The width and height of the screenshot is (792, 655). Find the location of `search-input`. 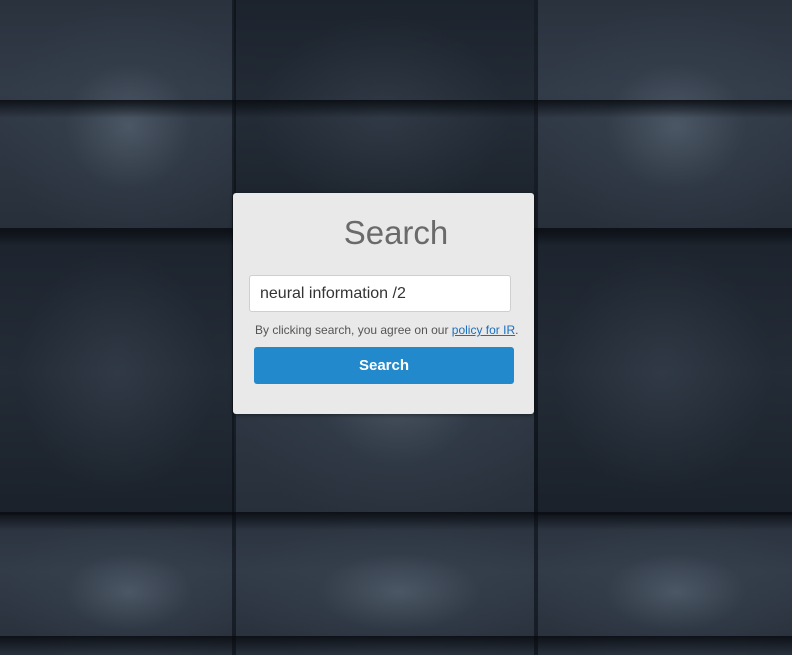

search-input is located at coordinates (380, 293).